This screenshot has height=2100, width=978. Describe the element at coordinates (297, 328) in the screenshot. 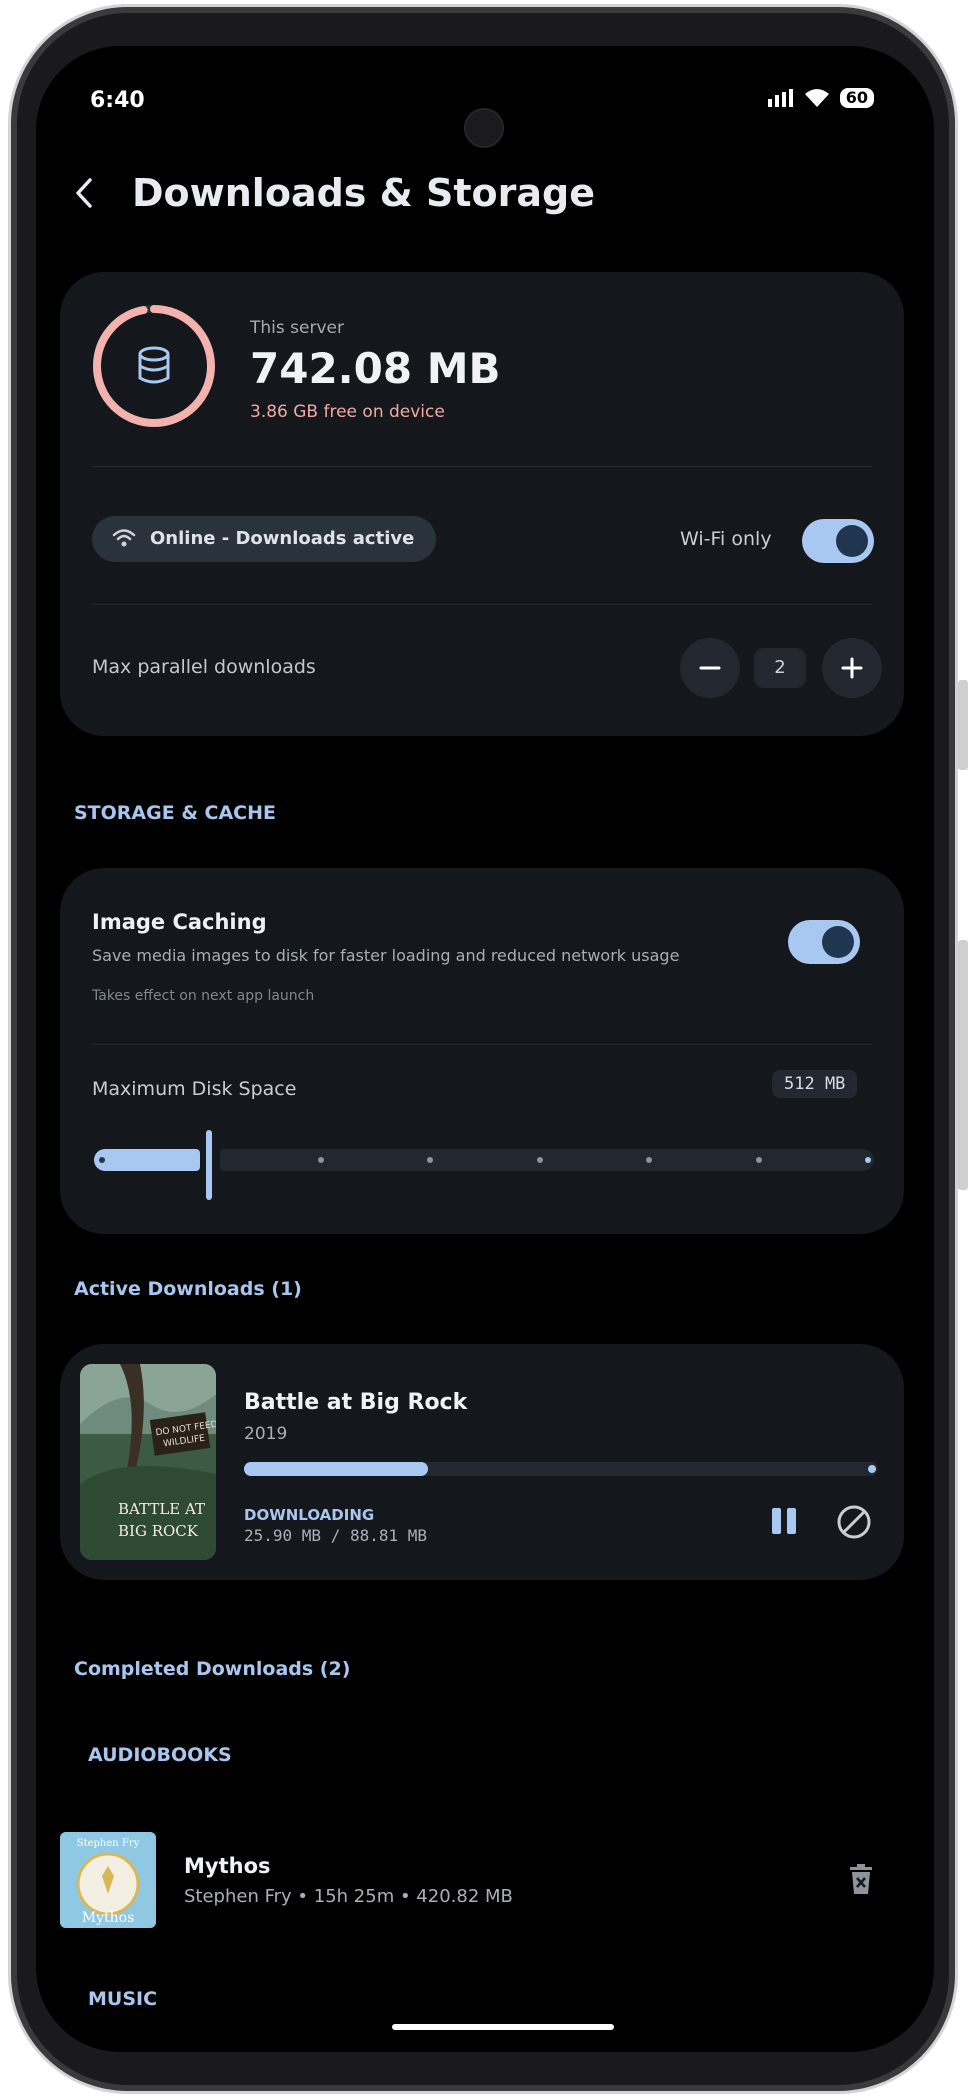

I see `server-label: This server` at that location.